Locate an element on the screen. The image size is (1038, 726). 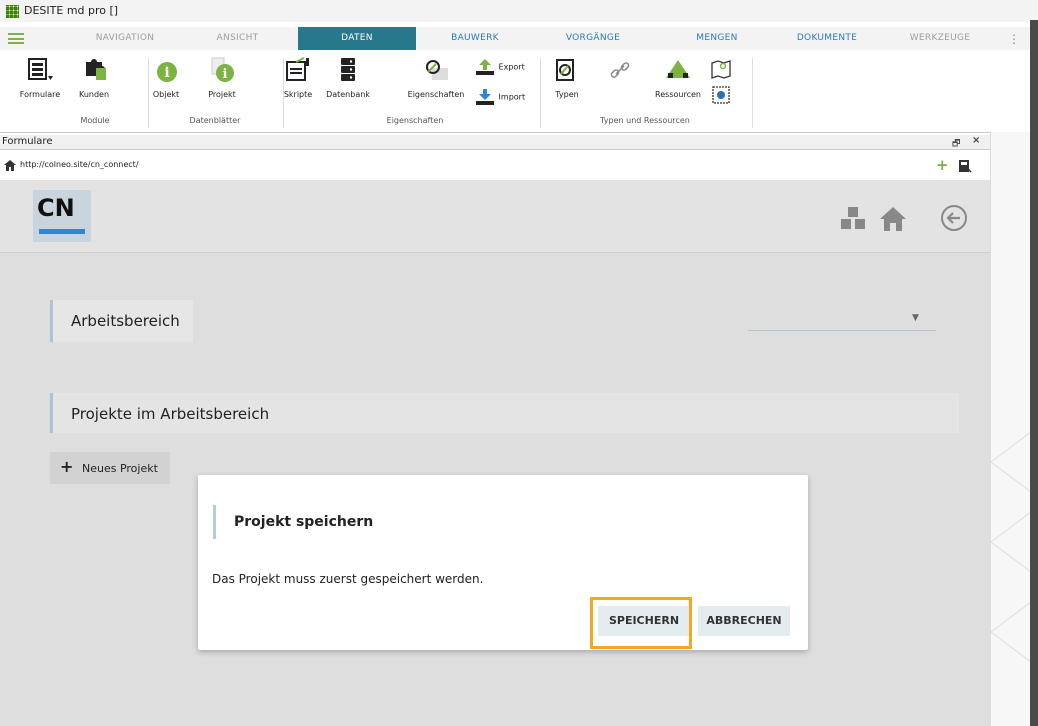
import-icon is located at coordinates (485, 97).